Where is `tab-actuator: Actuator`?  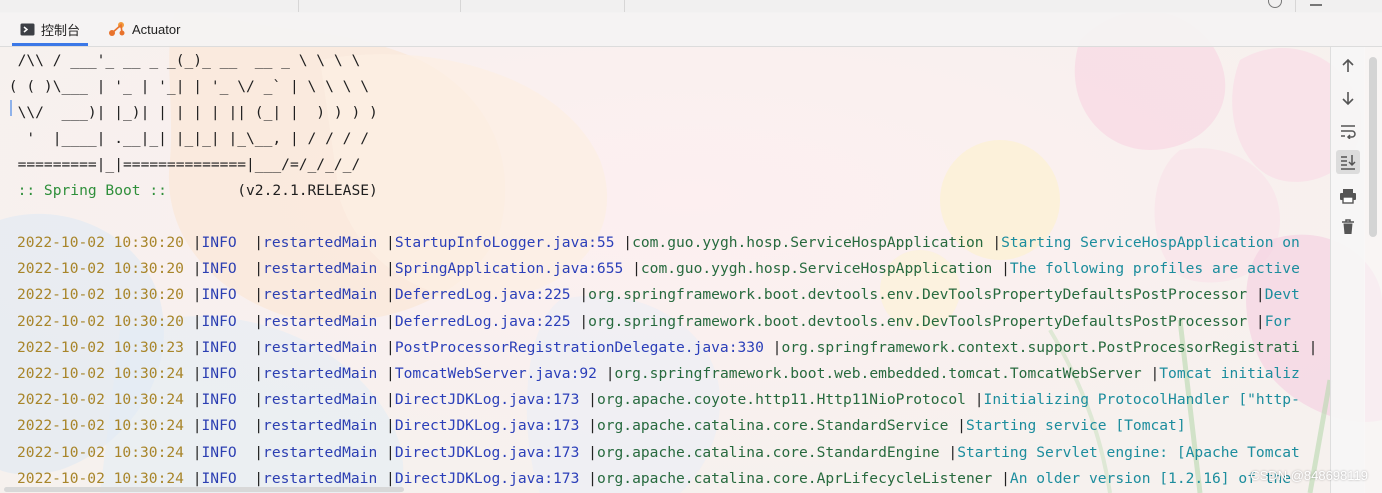 tab-actuator: Actuator is located at coordinates (144, 29).